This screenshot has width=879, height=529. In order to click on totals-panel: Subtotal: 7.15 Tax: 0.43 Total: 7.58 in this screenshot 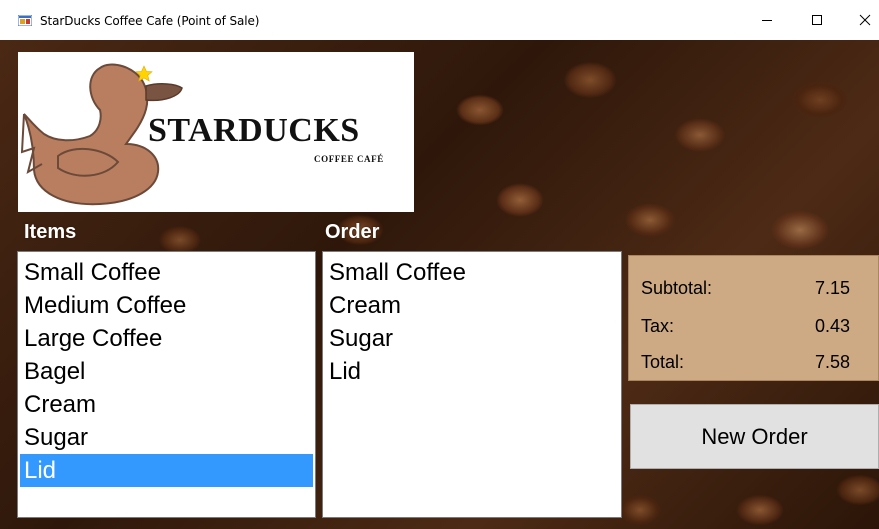, I will do `click(753, 318)`.